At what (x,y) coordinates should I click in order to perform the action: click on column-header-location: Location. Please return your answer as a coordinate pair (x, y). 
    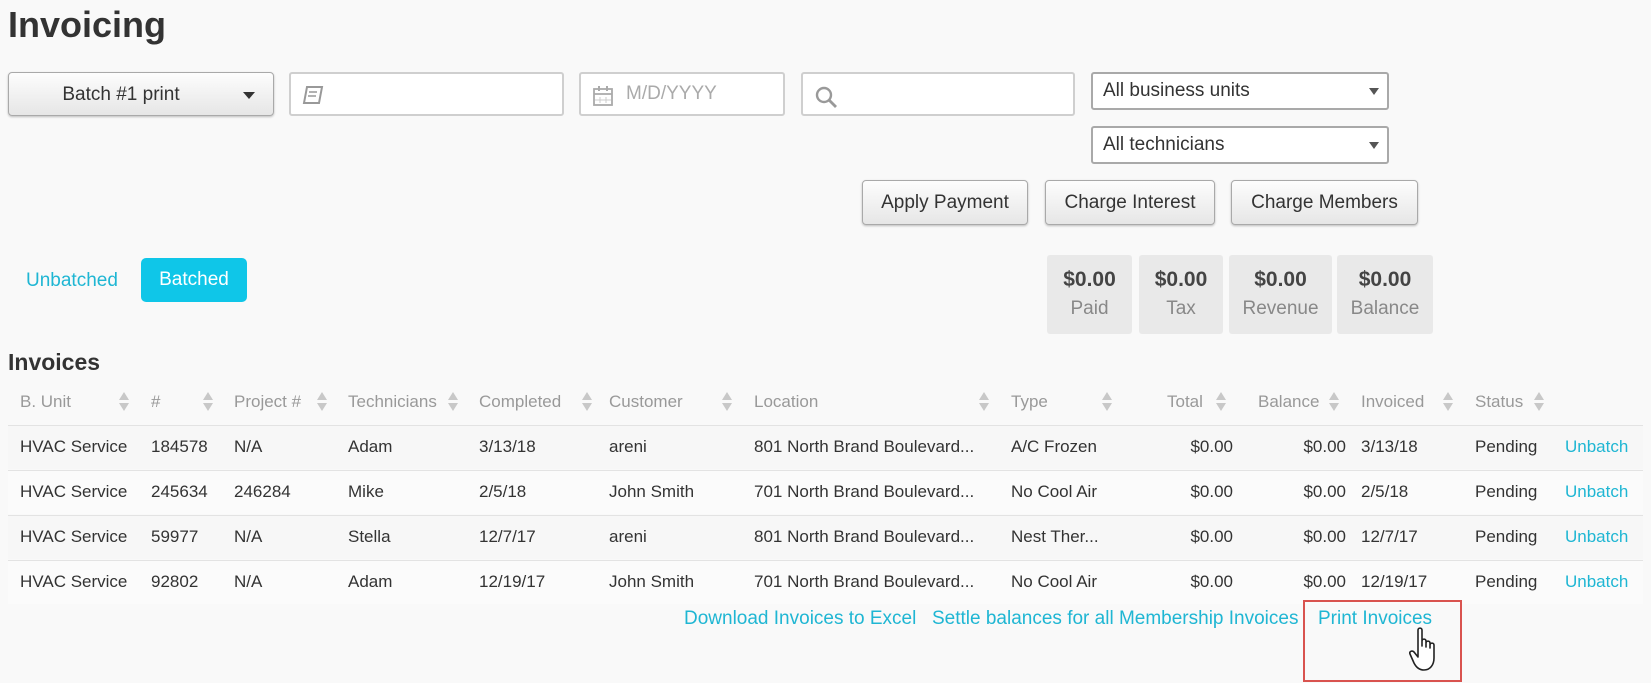
    Looking at the image, I should click on (786, 402).